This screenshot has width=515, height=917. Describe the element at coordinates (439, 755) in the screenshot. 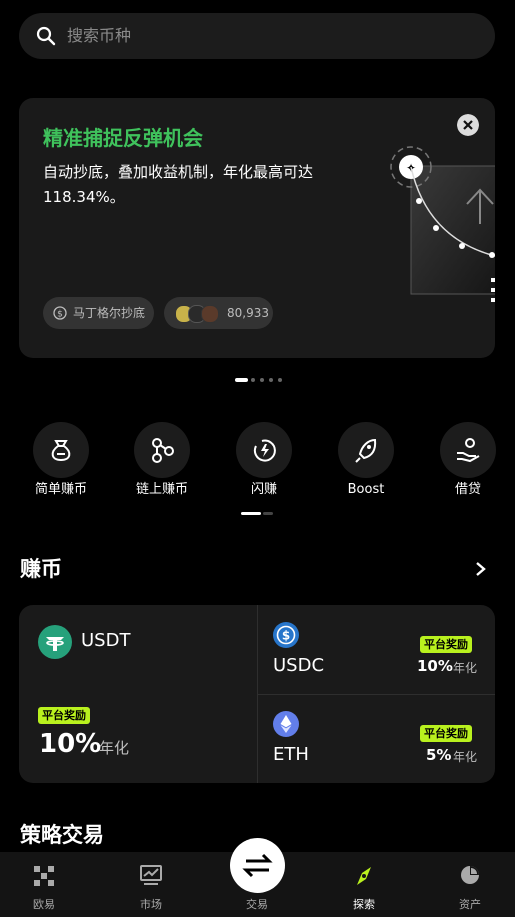

I see `eth-rate: 5%` at that location.